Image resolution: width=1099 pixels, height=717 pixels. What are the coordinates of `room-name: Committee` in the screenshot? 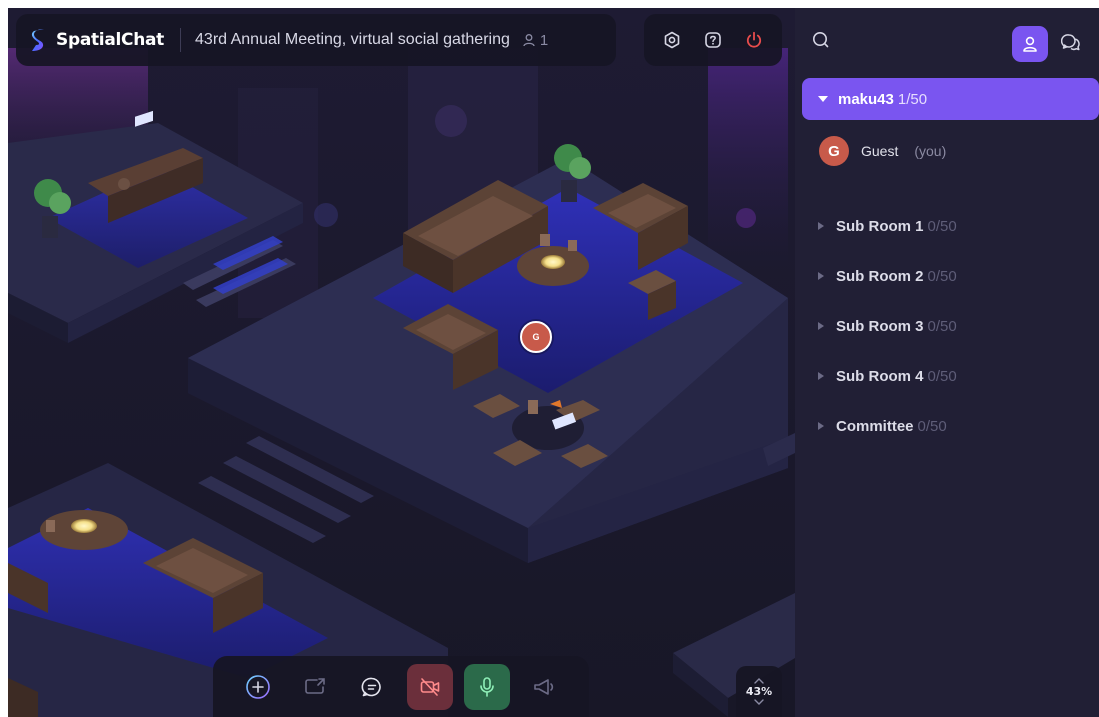 It's located at (875, 426).